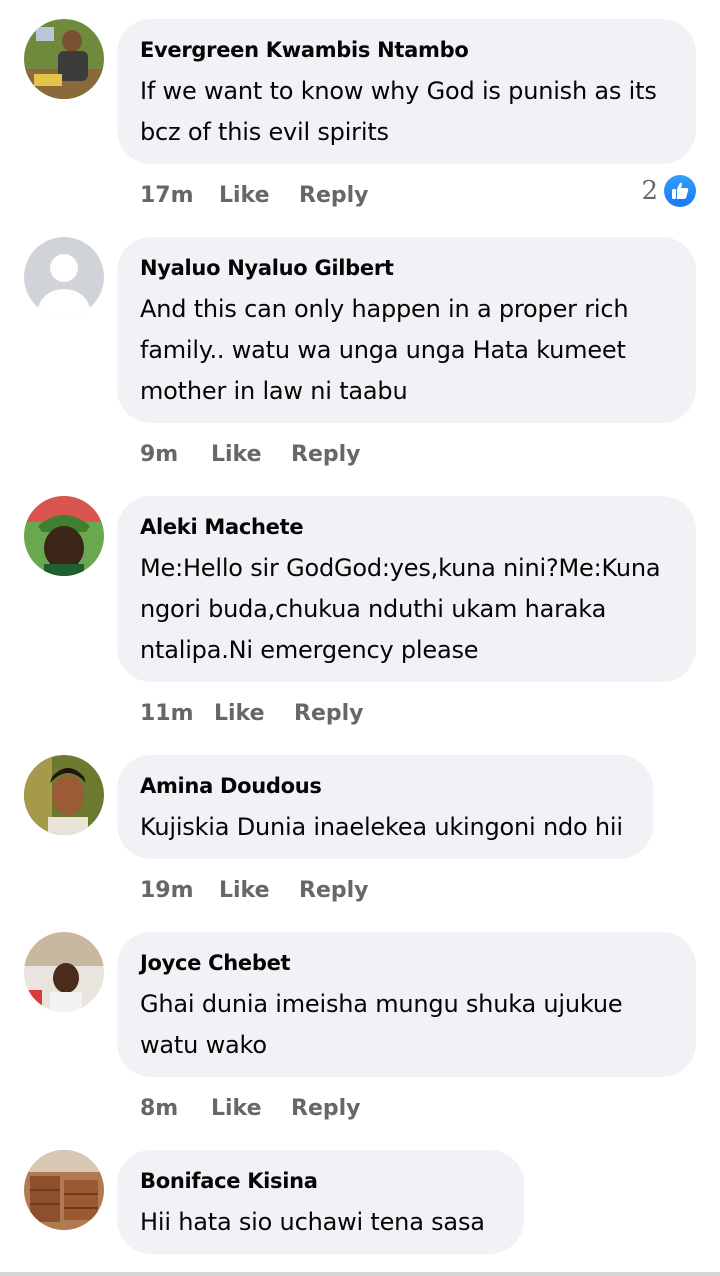 This screenshot has width=720, height=1276. I want to click on thumbs-up-icon, so click(680, 191).